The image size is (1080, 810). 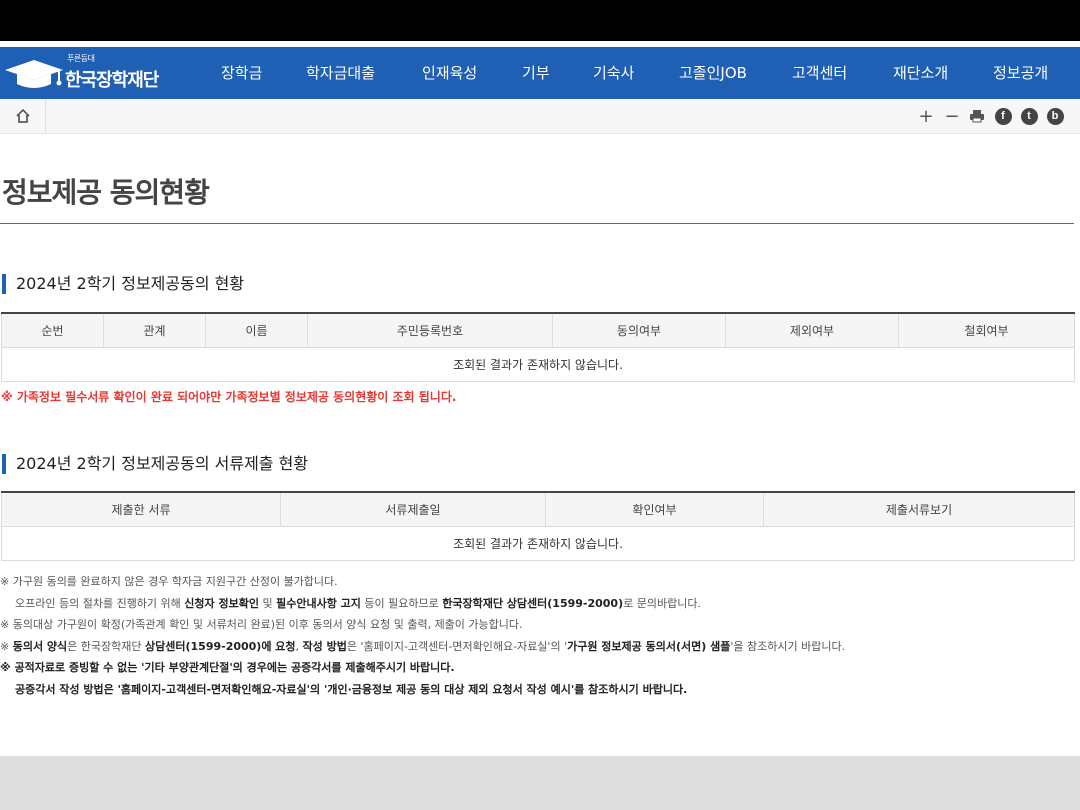 I want to click on facebook-icon: f, so click(x=1003, y=116).